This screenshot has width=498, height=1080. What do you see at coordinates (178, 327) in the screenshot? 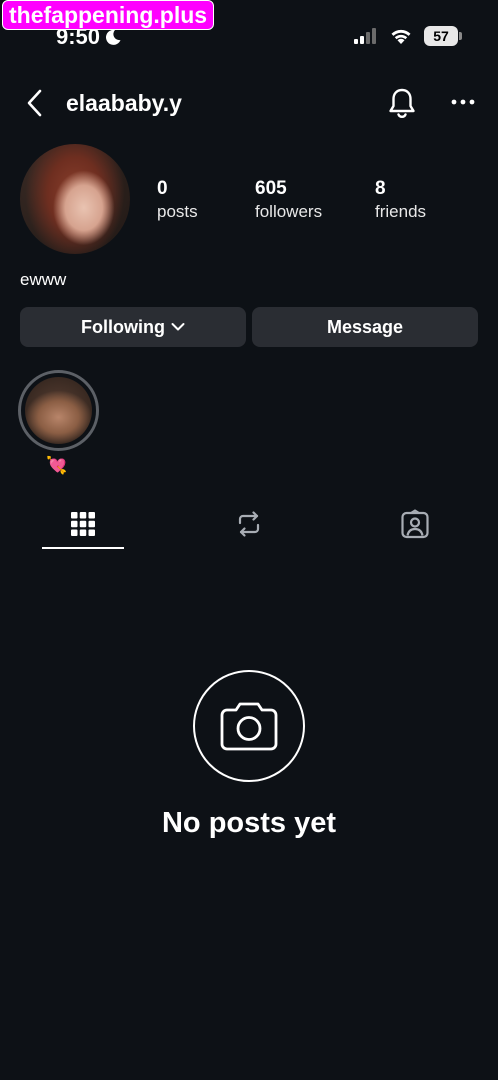
I see `chevron-down-icon` at bounding box center [178, 327].